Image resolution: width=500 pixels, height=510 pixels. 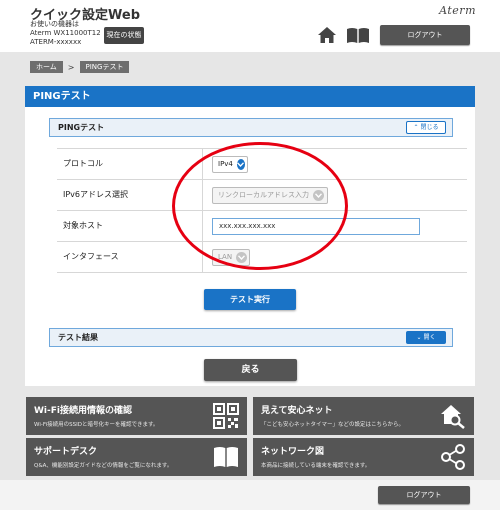 I want to click on tile-network-map: ネットワーク図 本商品に接続している端末を確認できます。, so click(x=363, y=457).